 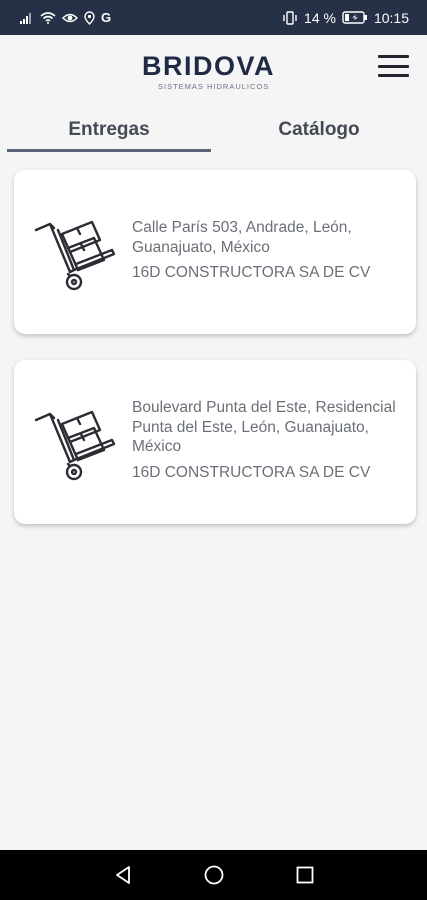 What do you see at coordinates (319, 130) in the screenshot?
I see `tab-catalogo: Catálogo` at bounding box center [319, 130].